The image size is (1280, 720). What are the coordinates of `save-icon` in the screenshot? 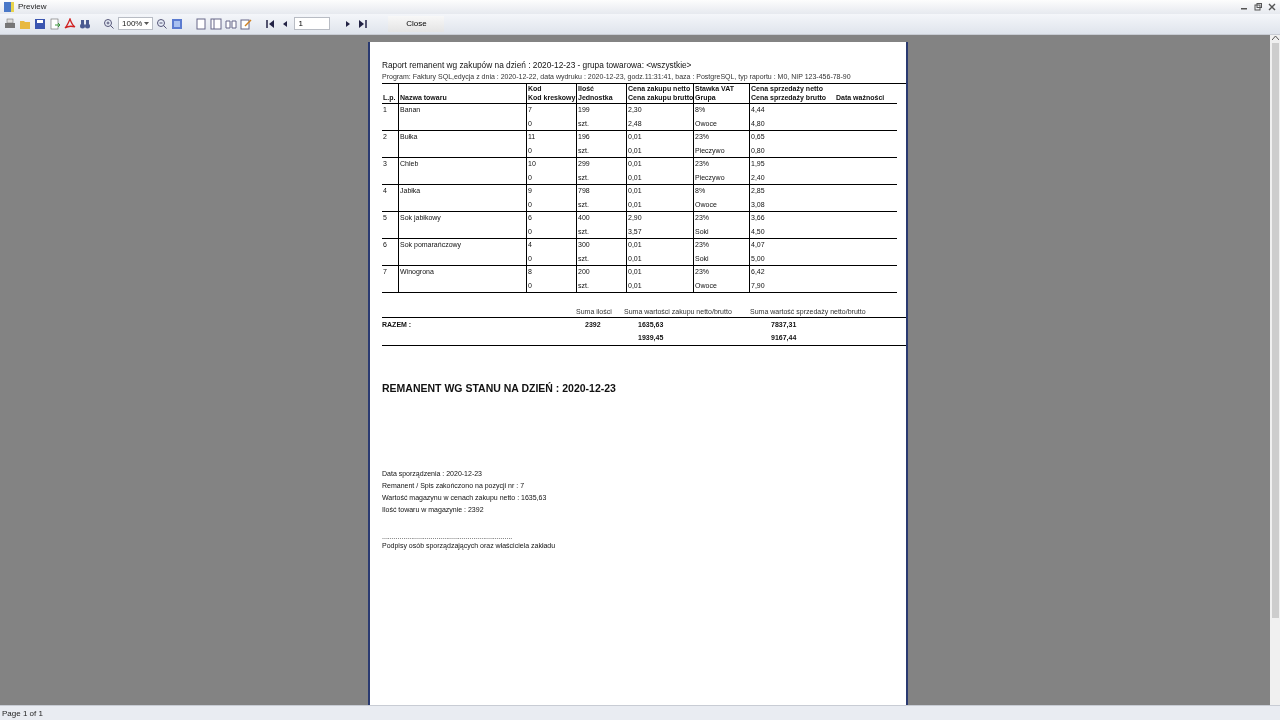 It's located at (40, 23).